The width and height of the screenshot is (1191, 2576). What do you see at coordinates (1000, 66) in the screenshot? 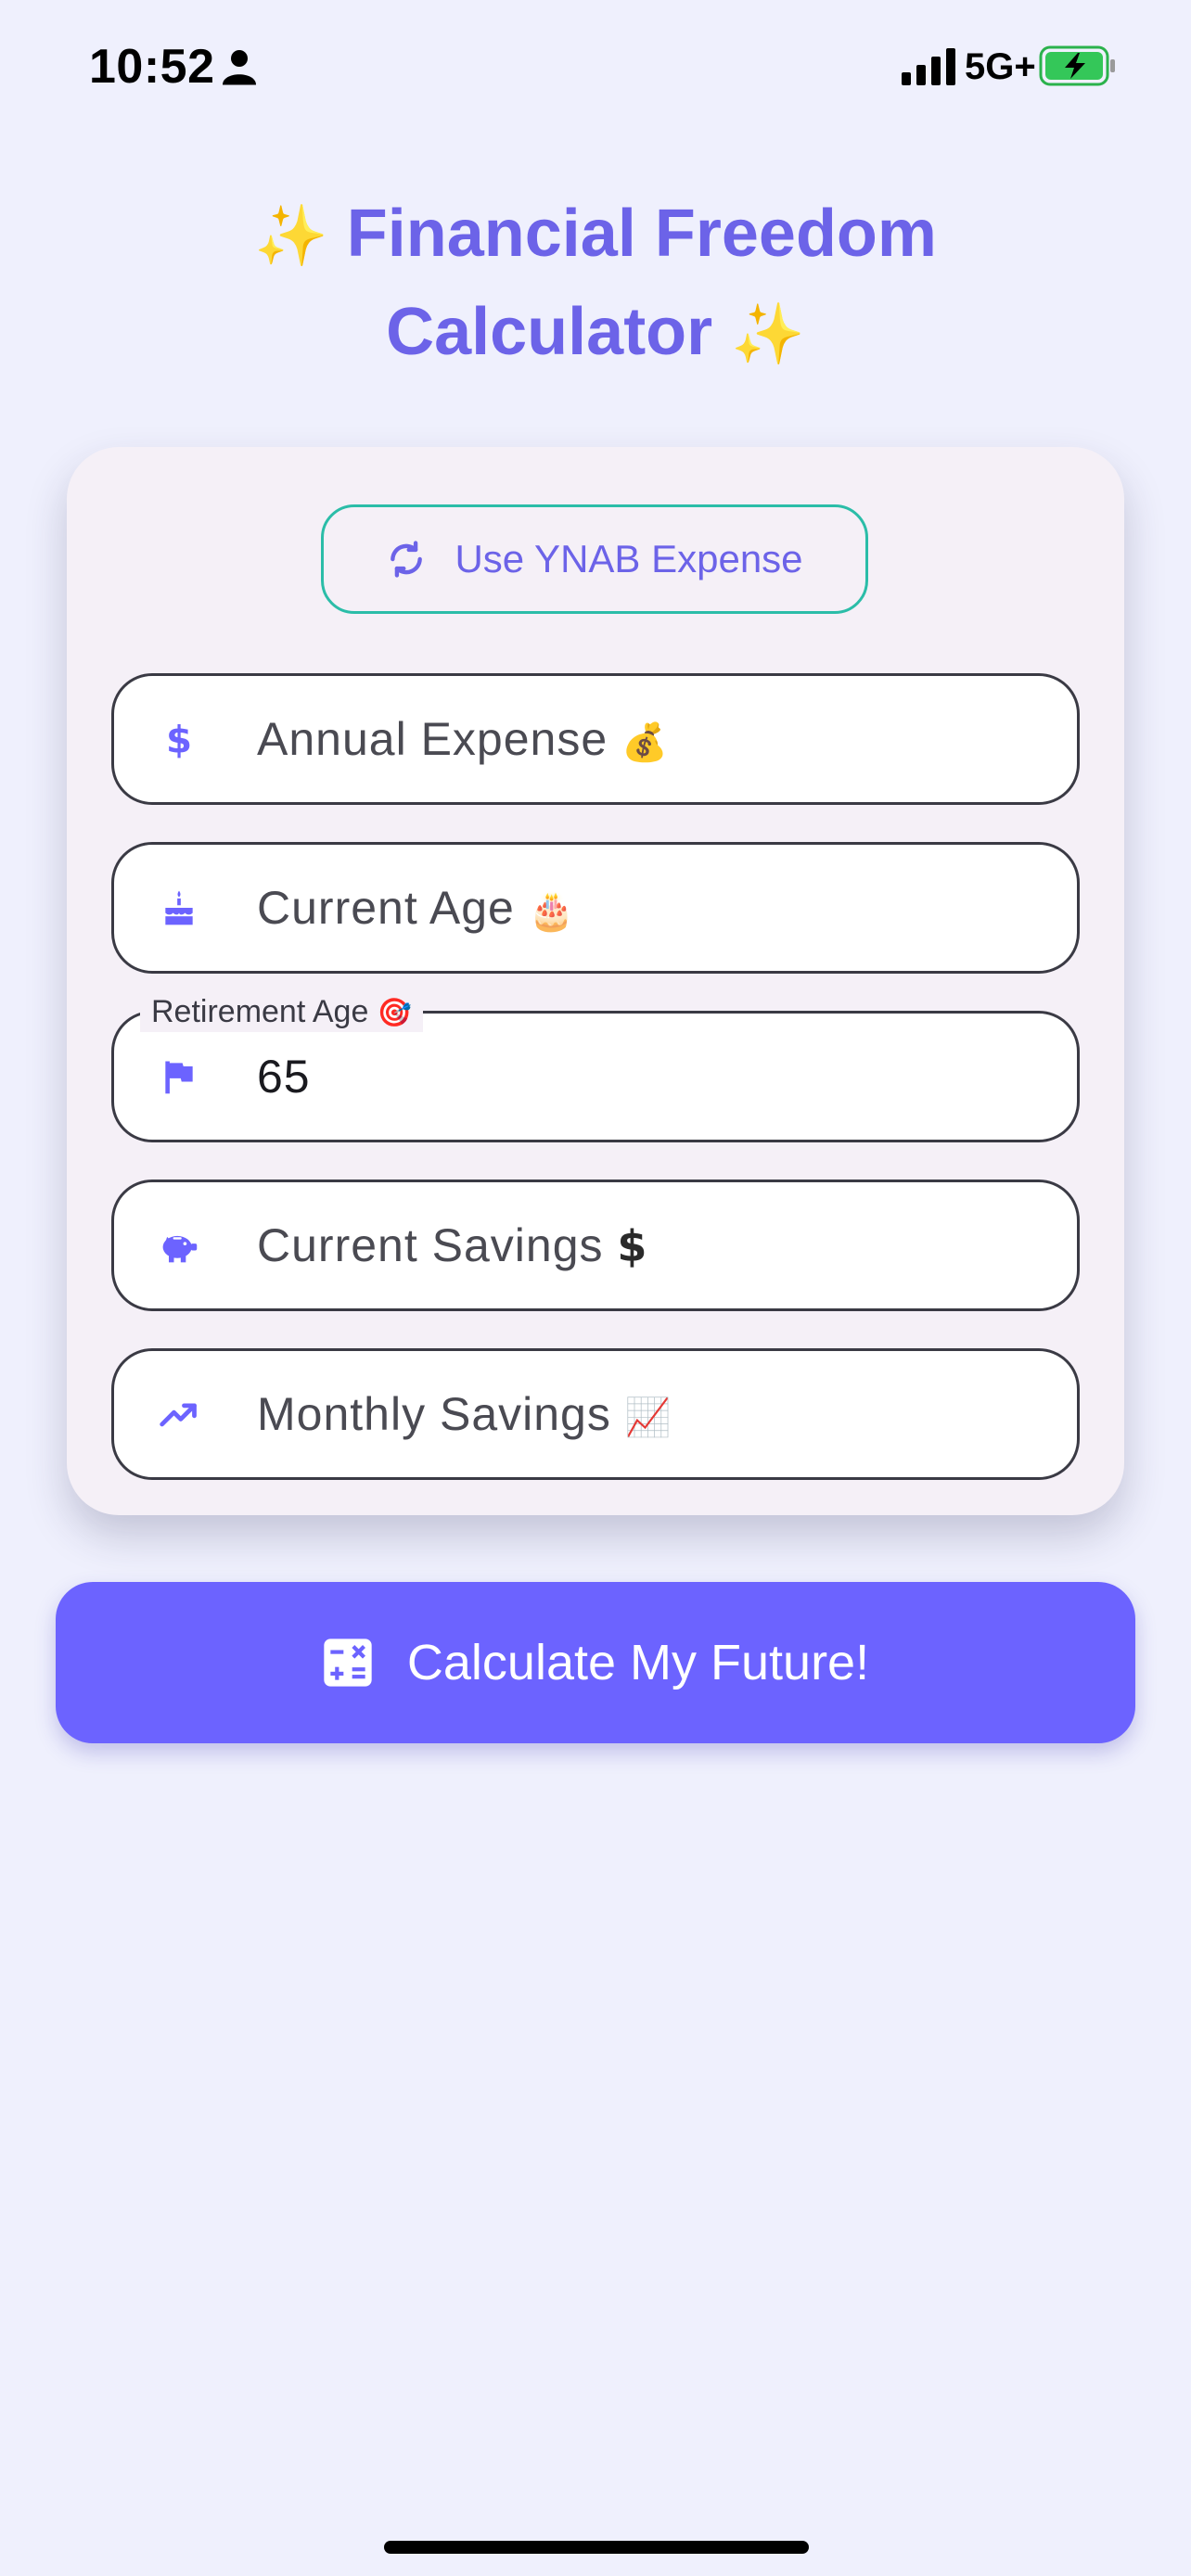
I see `network-type: 5G+` at bounding box center [1000, 66].